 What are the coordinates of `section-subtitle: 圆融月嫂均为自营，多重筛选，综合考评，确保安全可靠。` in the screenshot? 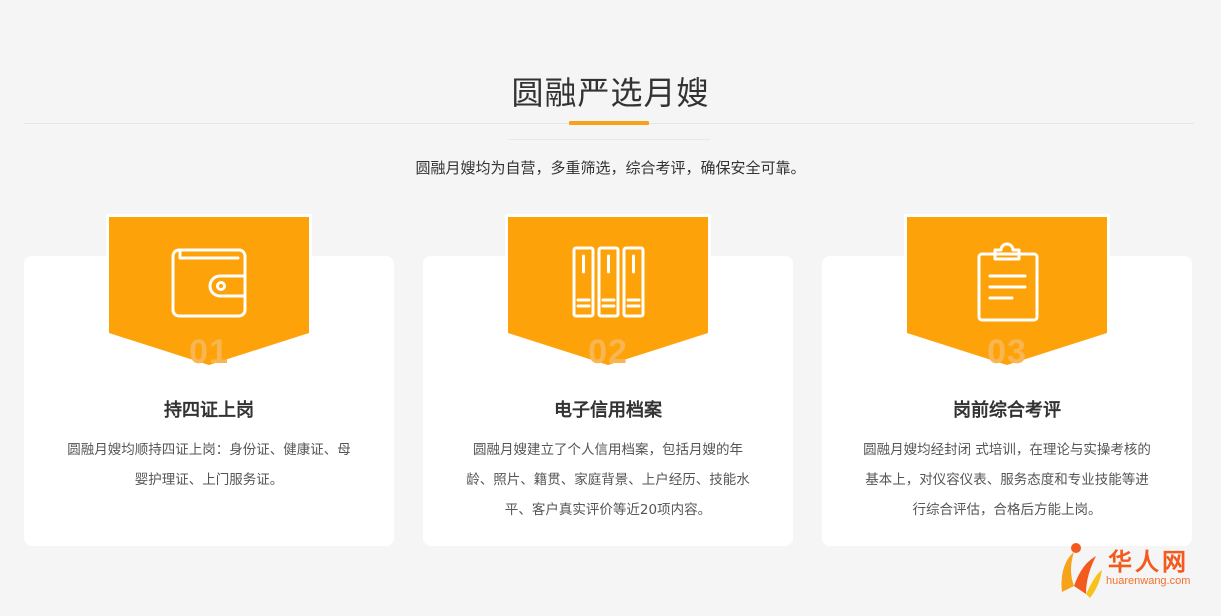 It's located at (610, 168).